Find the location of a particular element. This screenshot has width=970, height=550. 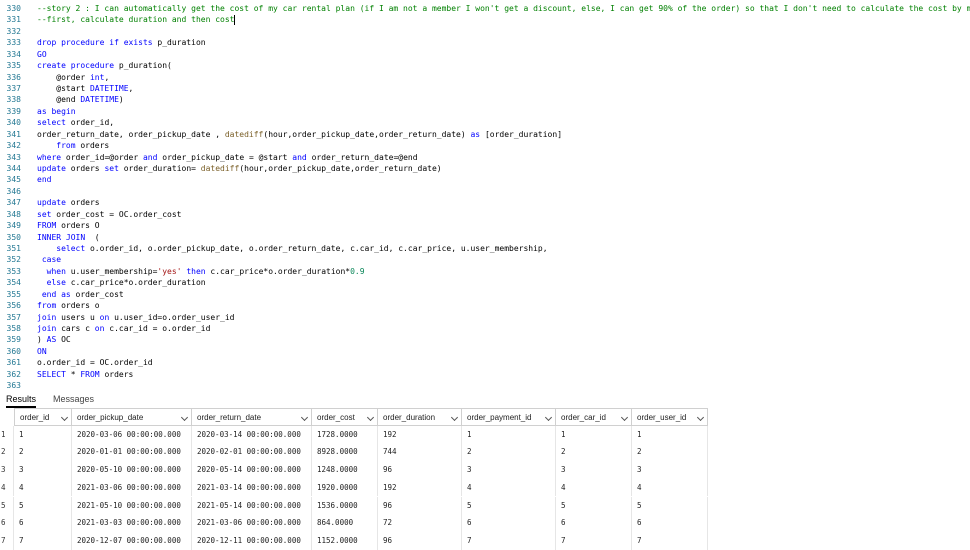

code-line: 334 GO is located at coordinates (485, 54).